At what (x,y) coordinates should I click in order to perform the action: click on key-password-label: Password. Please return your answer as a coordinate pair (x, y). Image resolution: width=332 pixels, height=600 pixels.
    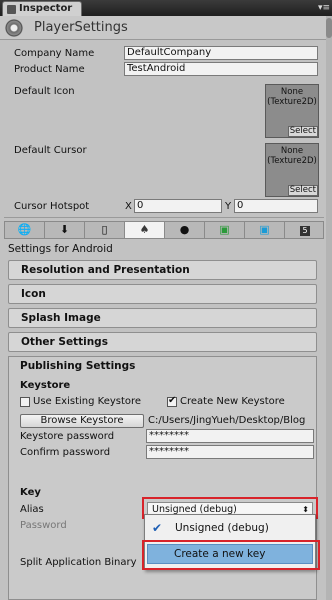
    Looking at the image, I should click on (43, 525).